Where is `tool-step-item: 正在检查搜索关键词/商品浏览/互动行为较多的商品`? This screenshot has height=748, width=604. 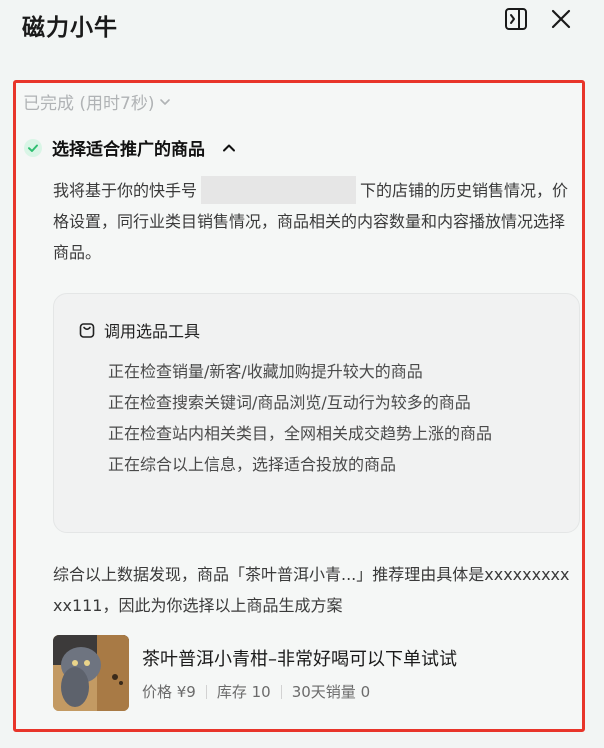
tool-step-item: 正在检查搜索关键词/商品浏览/互动行为较多的商品 is located at coordinates (289, 402).